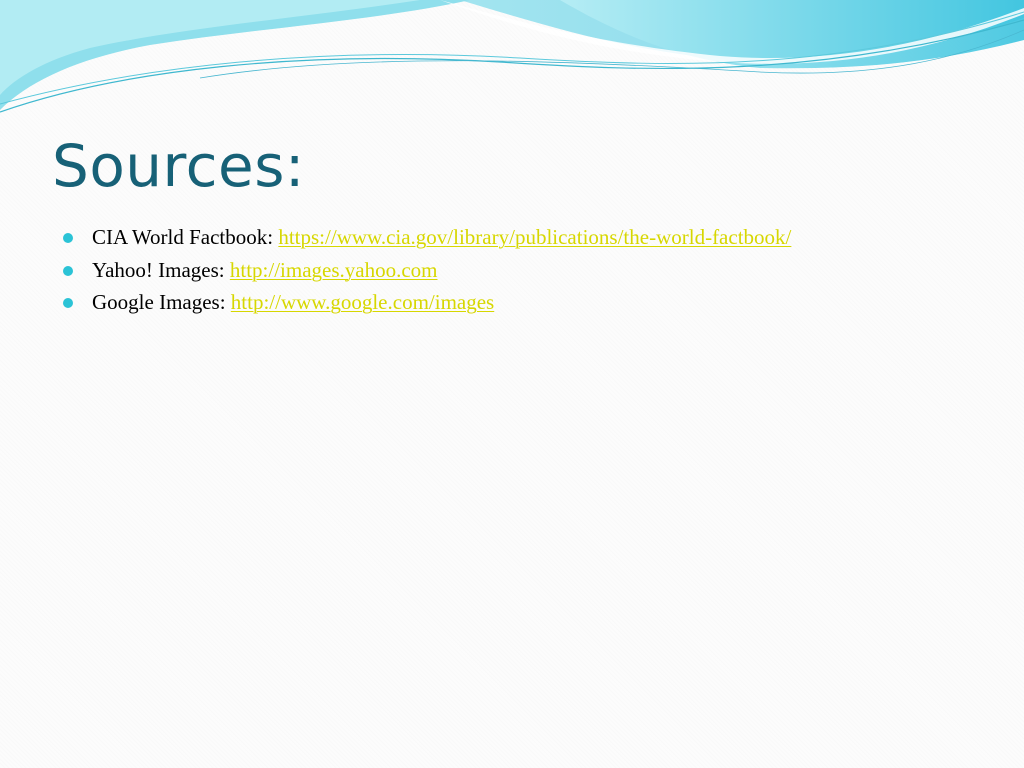  Describe the element at coordinates (512, 56) in the screenshot. I see `decorative-wave-banner` at that location.